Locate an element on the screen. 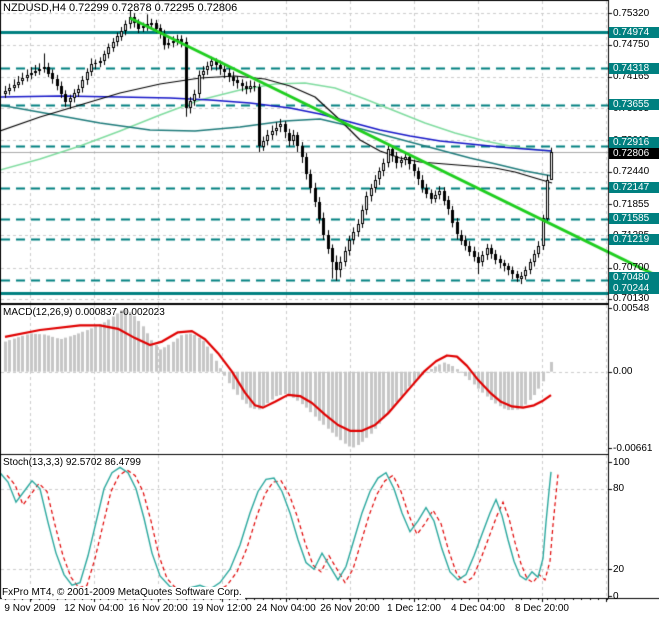 This screenshot has height=620, width=659. price-level-badge: 0.74974 is located at coordinates (634, 32).